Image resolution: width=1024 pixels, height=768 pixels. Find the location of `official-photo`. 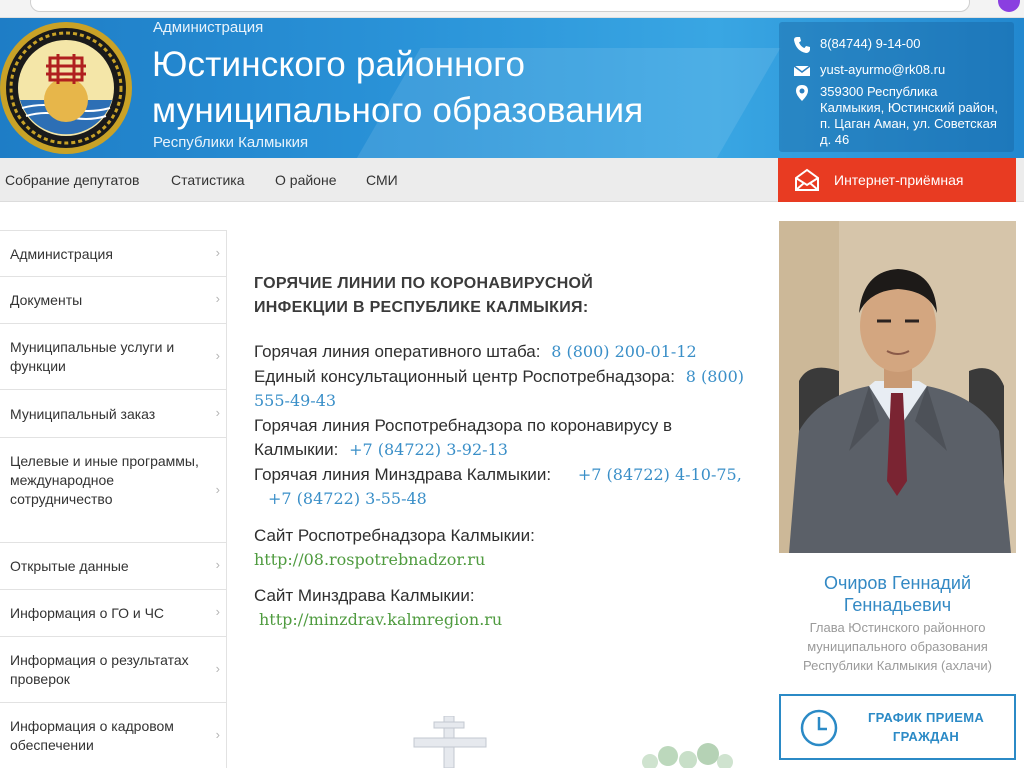

official-photo is located at coordinates (897, 387).